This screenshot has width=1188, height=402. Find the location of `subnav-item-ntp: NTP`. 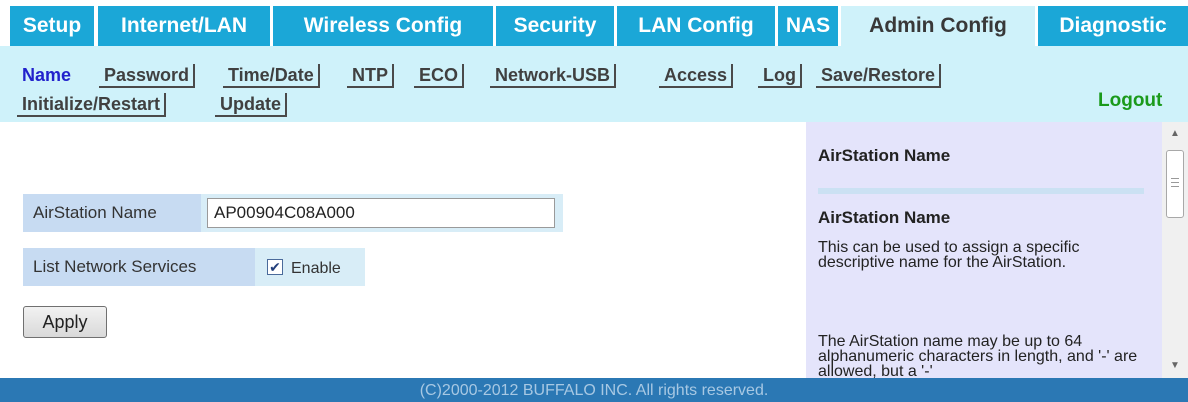

subnav-item-ntp: NTP is located at coordinates (370, 76).